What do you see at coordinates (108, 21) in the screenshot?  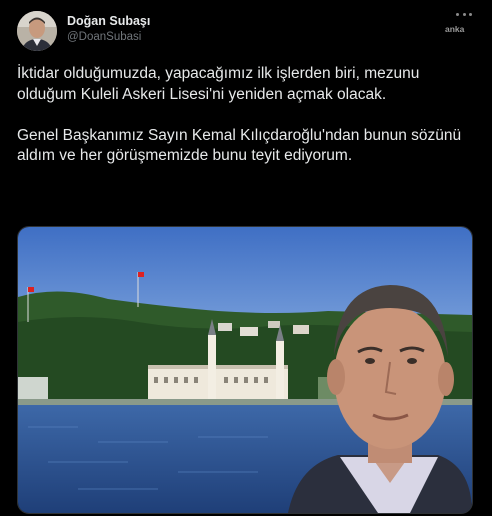 I see `author-name: Doğan Subaşı` at bounding box center [108, 21].